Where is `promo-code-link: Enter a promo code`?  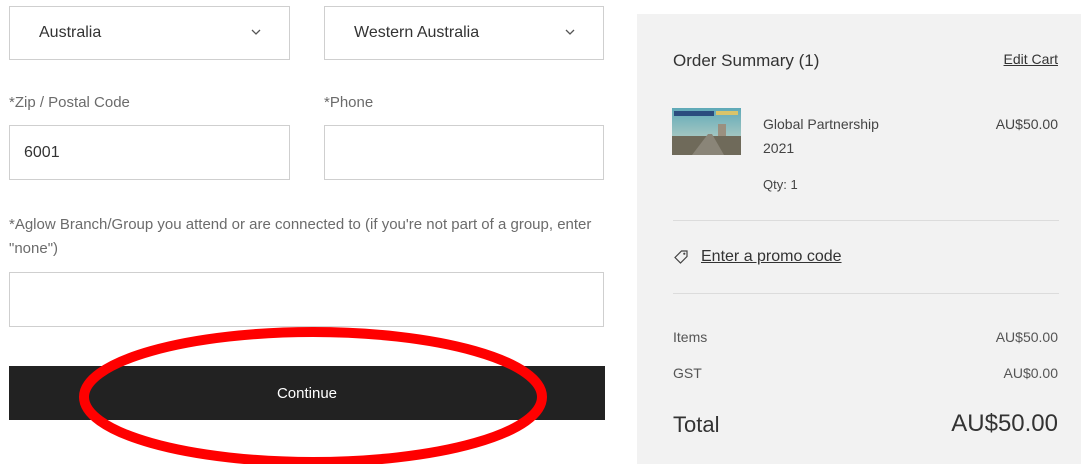 promo-code-link: Enter a promo code is located at coordinates (771, 257).